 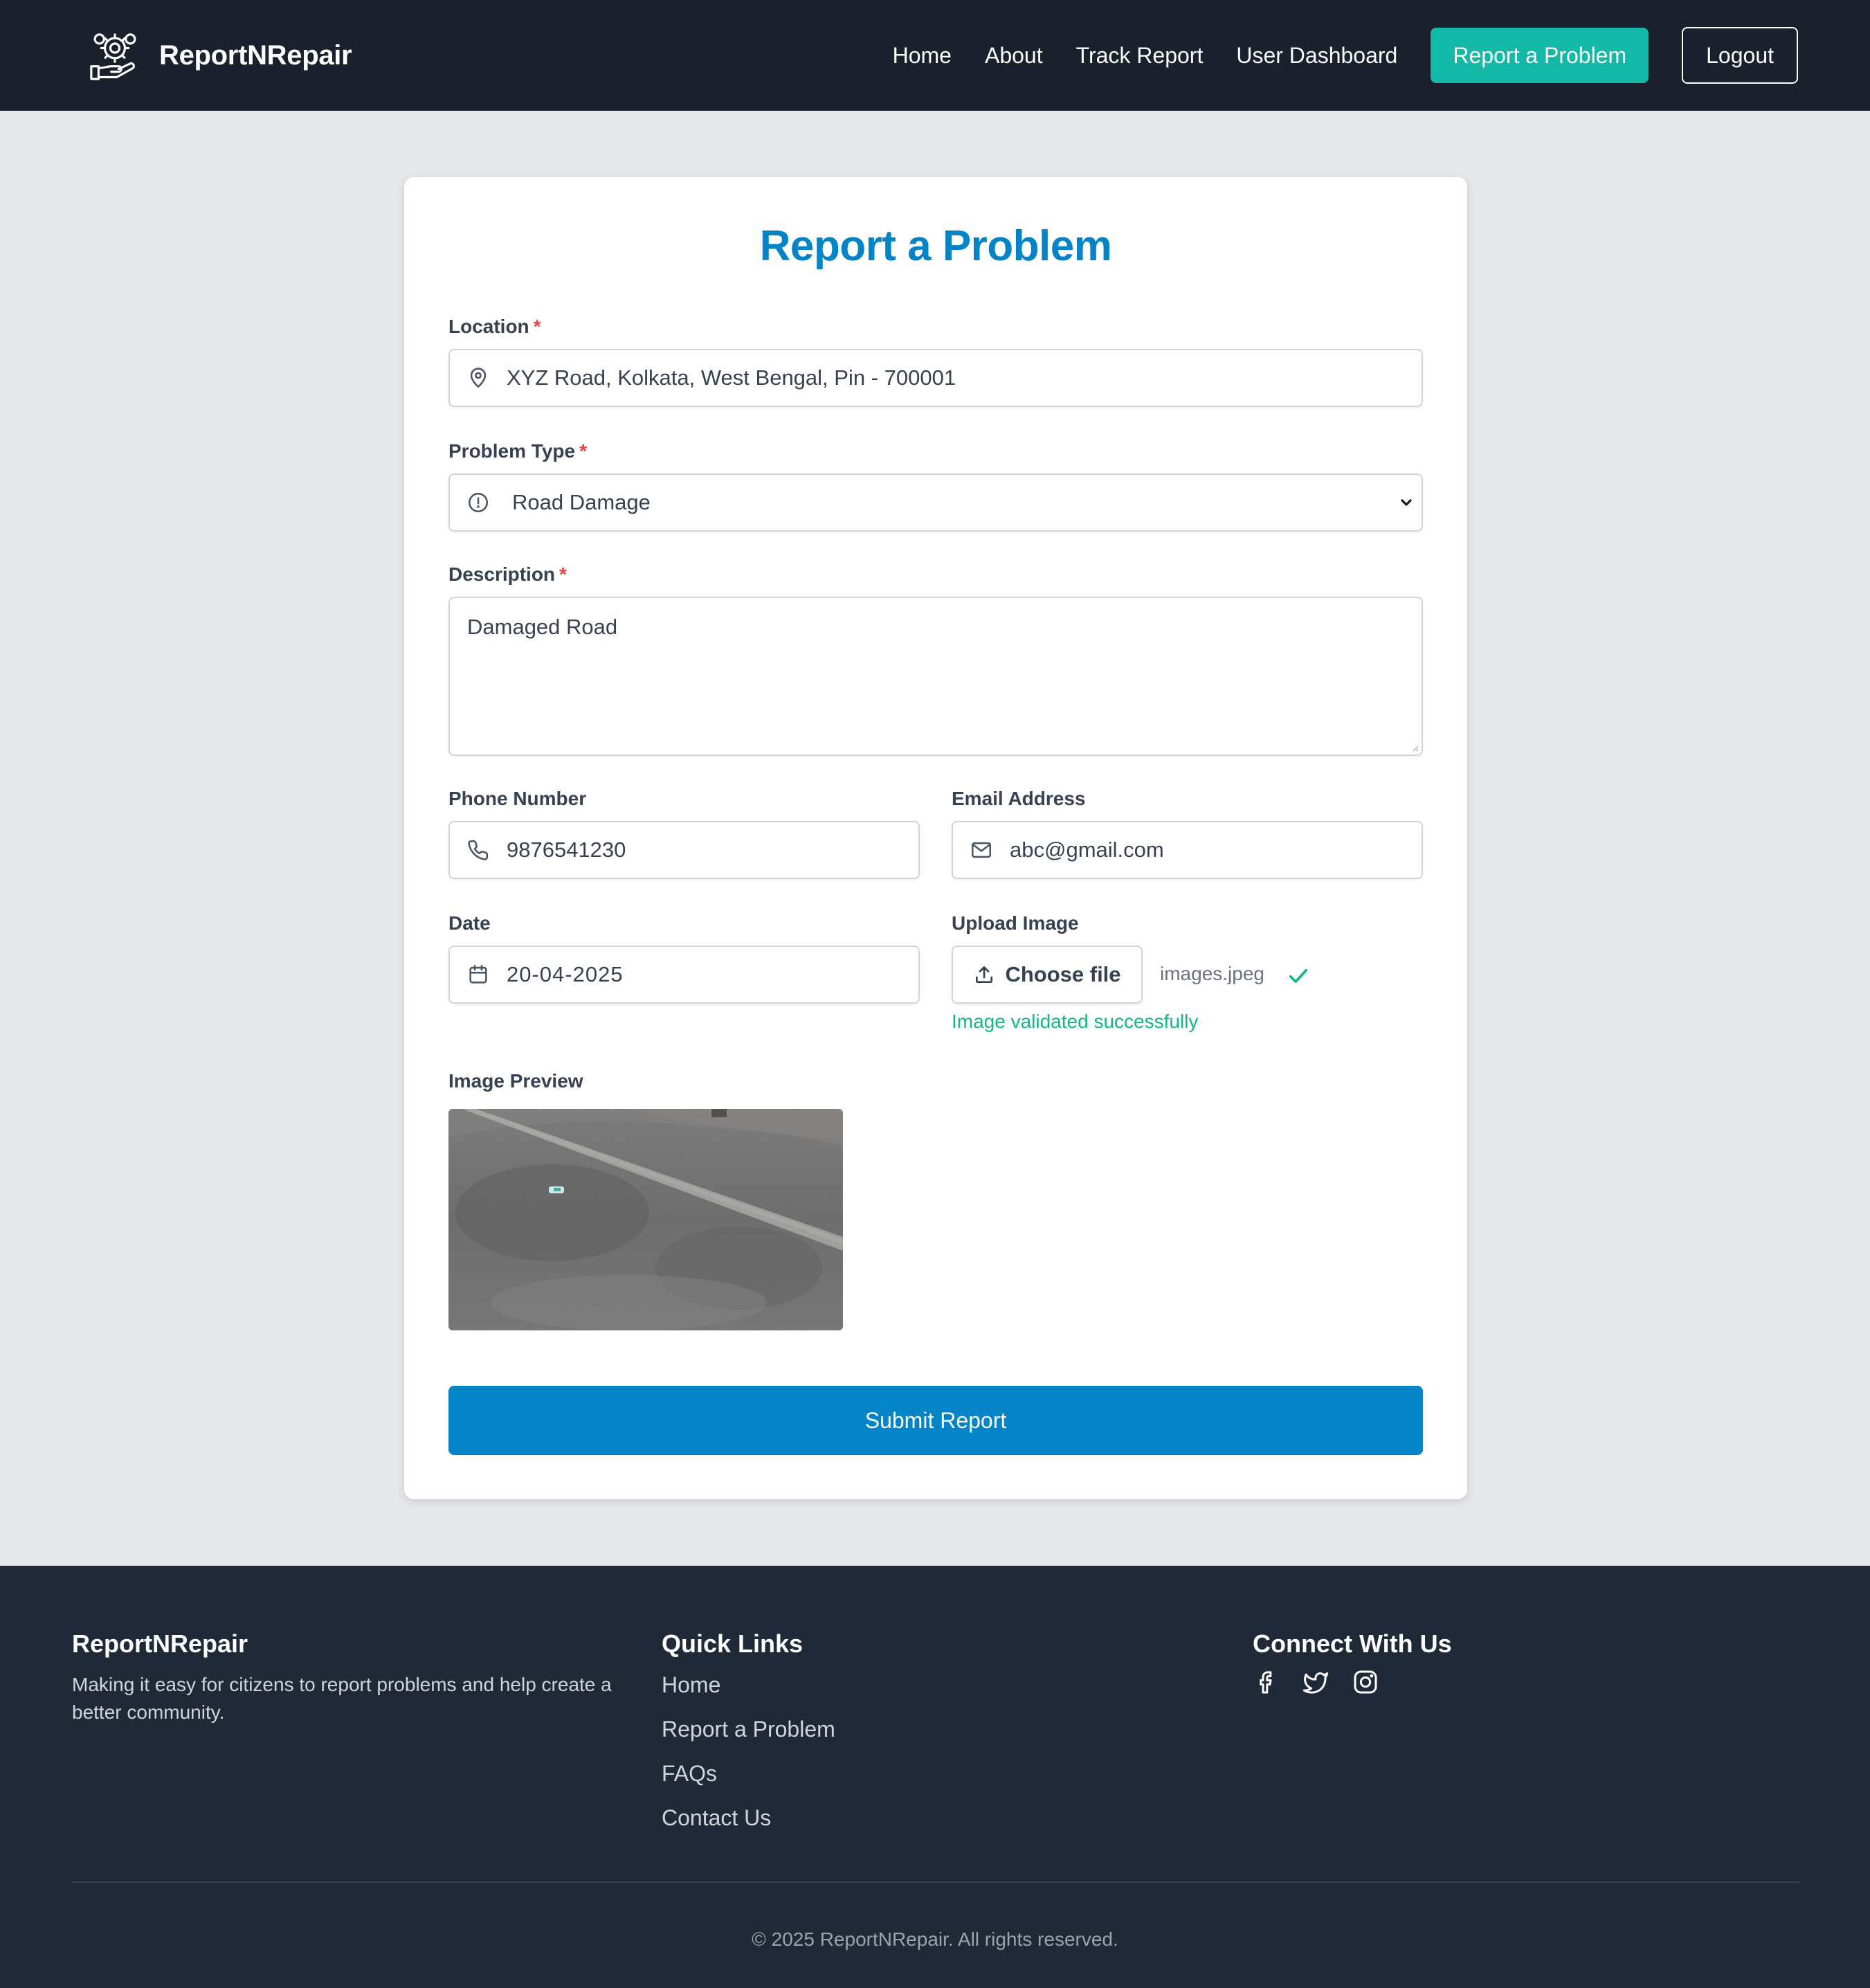 I want to click on quick-links-title: Quick Links, so click(x=733, y=1643).